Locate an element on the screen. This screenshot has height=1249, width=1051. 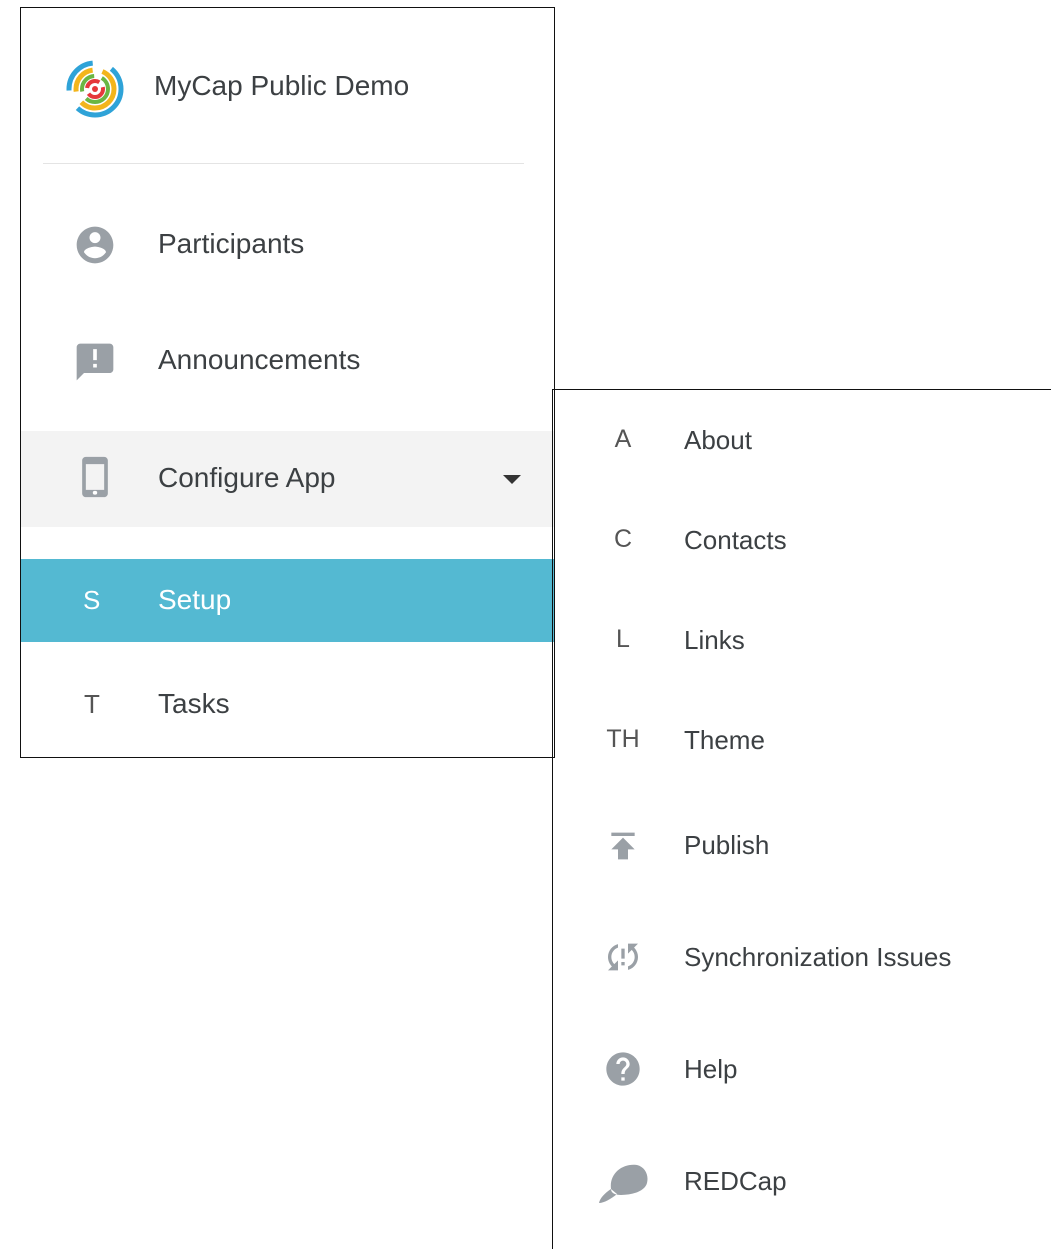
submenu-item-contacts: C Contacts is located at coordinates (802, 540).